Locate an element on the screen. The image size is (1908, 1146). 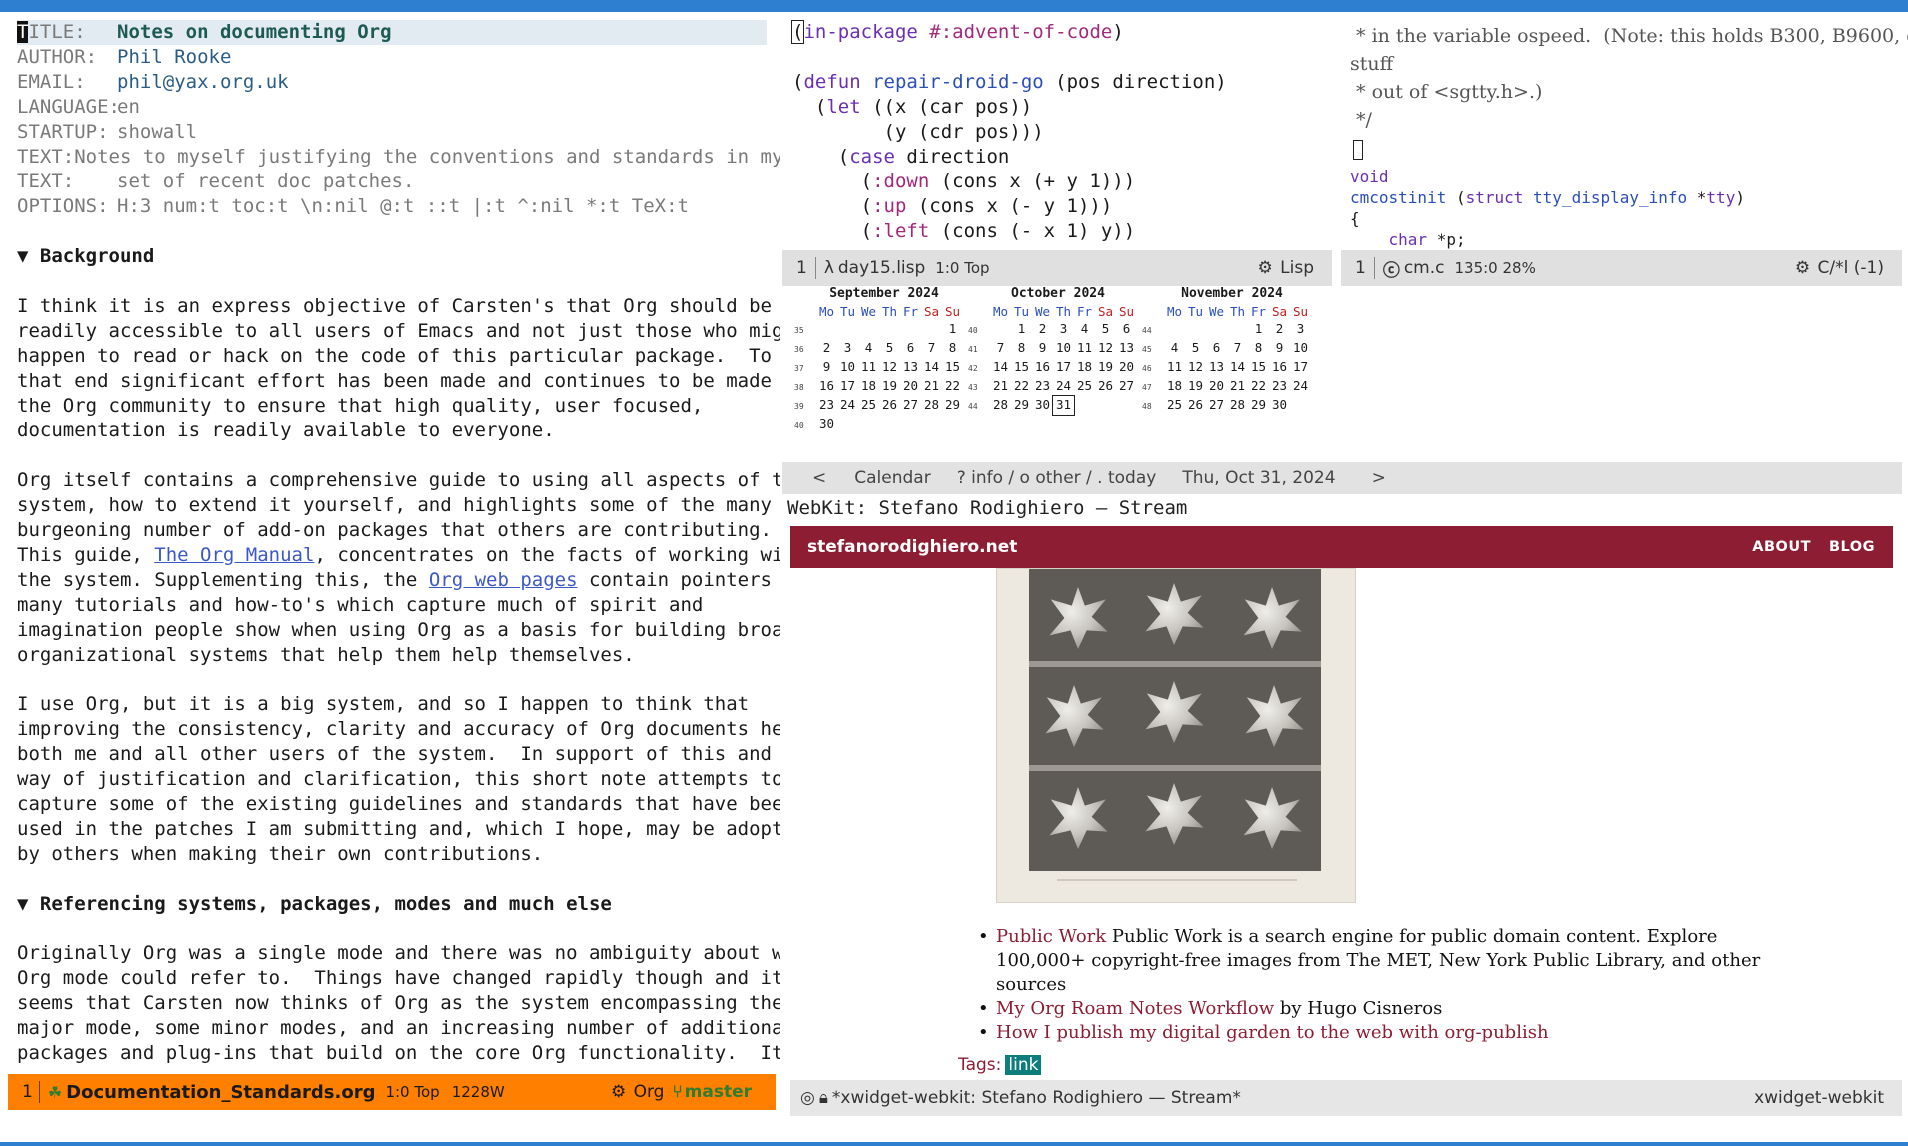
calendar-prev-button: < is located at coordinates (819, 478).